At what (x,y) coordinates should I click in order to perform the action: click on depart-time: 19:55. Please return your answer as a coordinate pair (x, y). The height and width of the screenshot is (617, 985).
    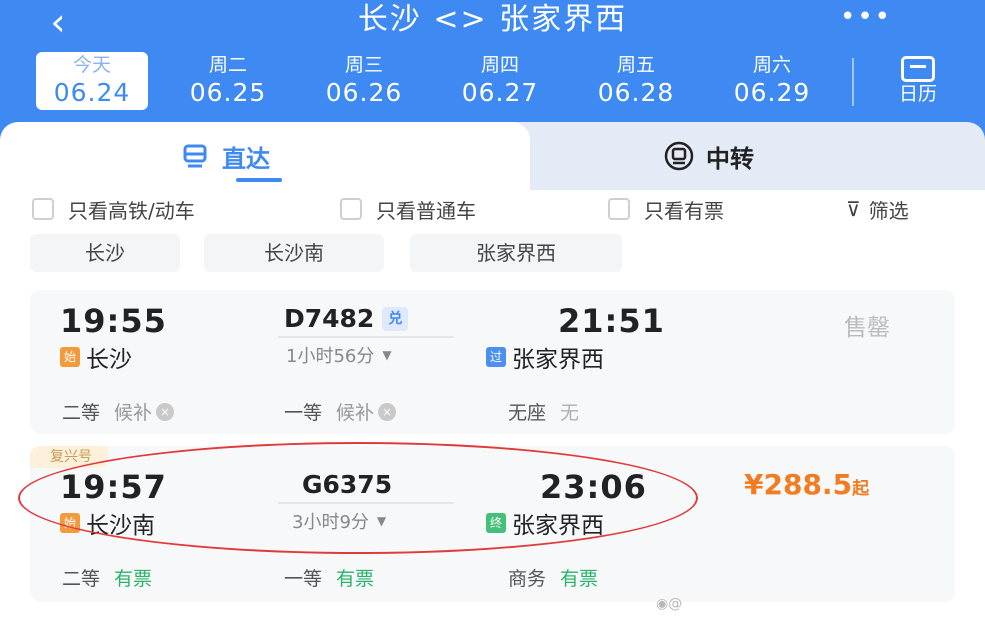
    Looking at the image, I should click on (113, 321).